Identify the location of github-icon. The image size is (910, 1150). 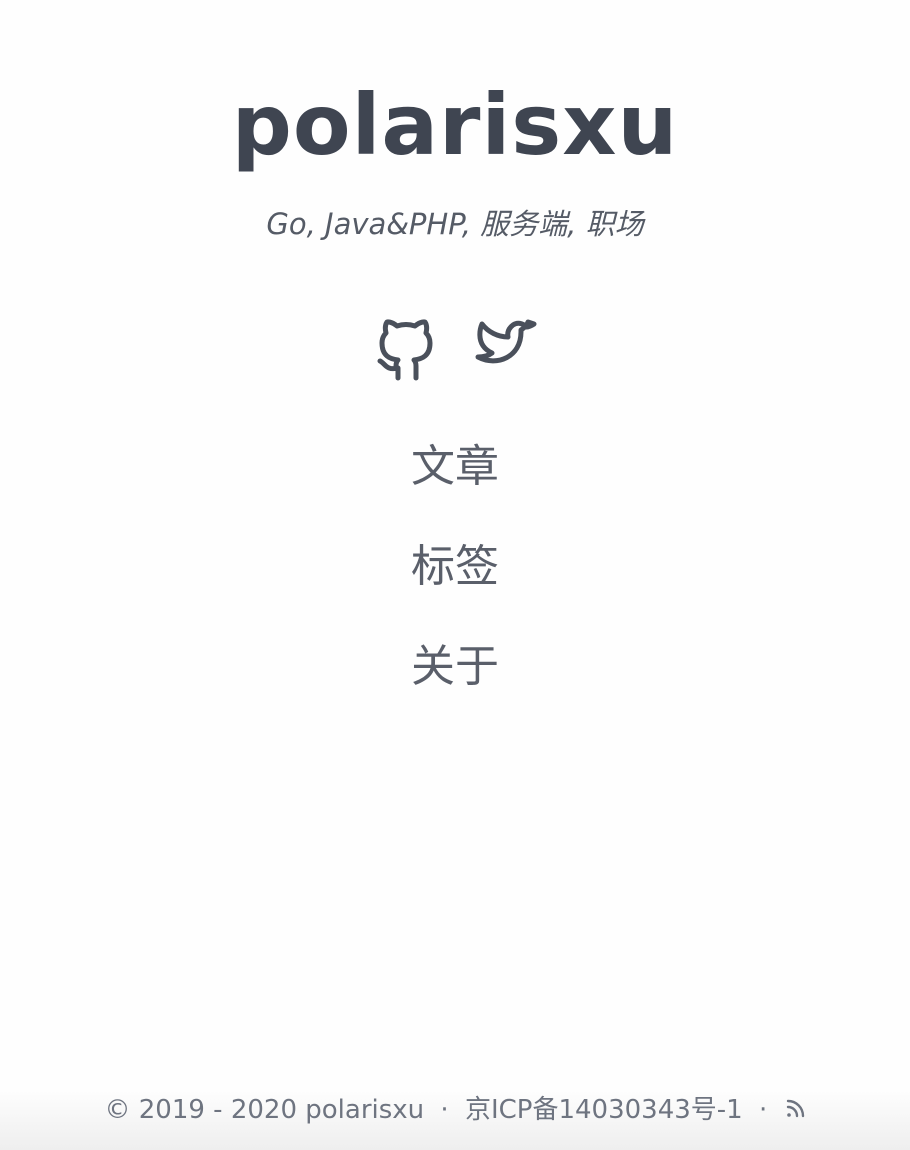
(405, 350).